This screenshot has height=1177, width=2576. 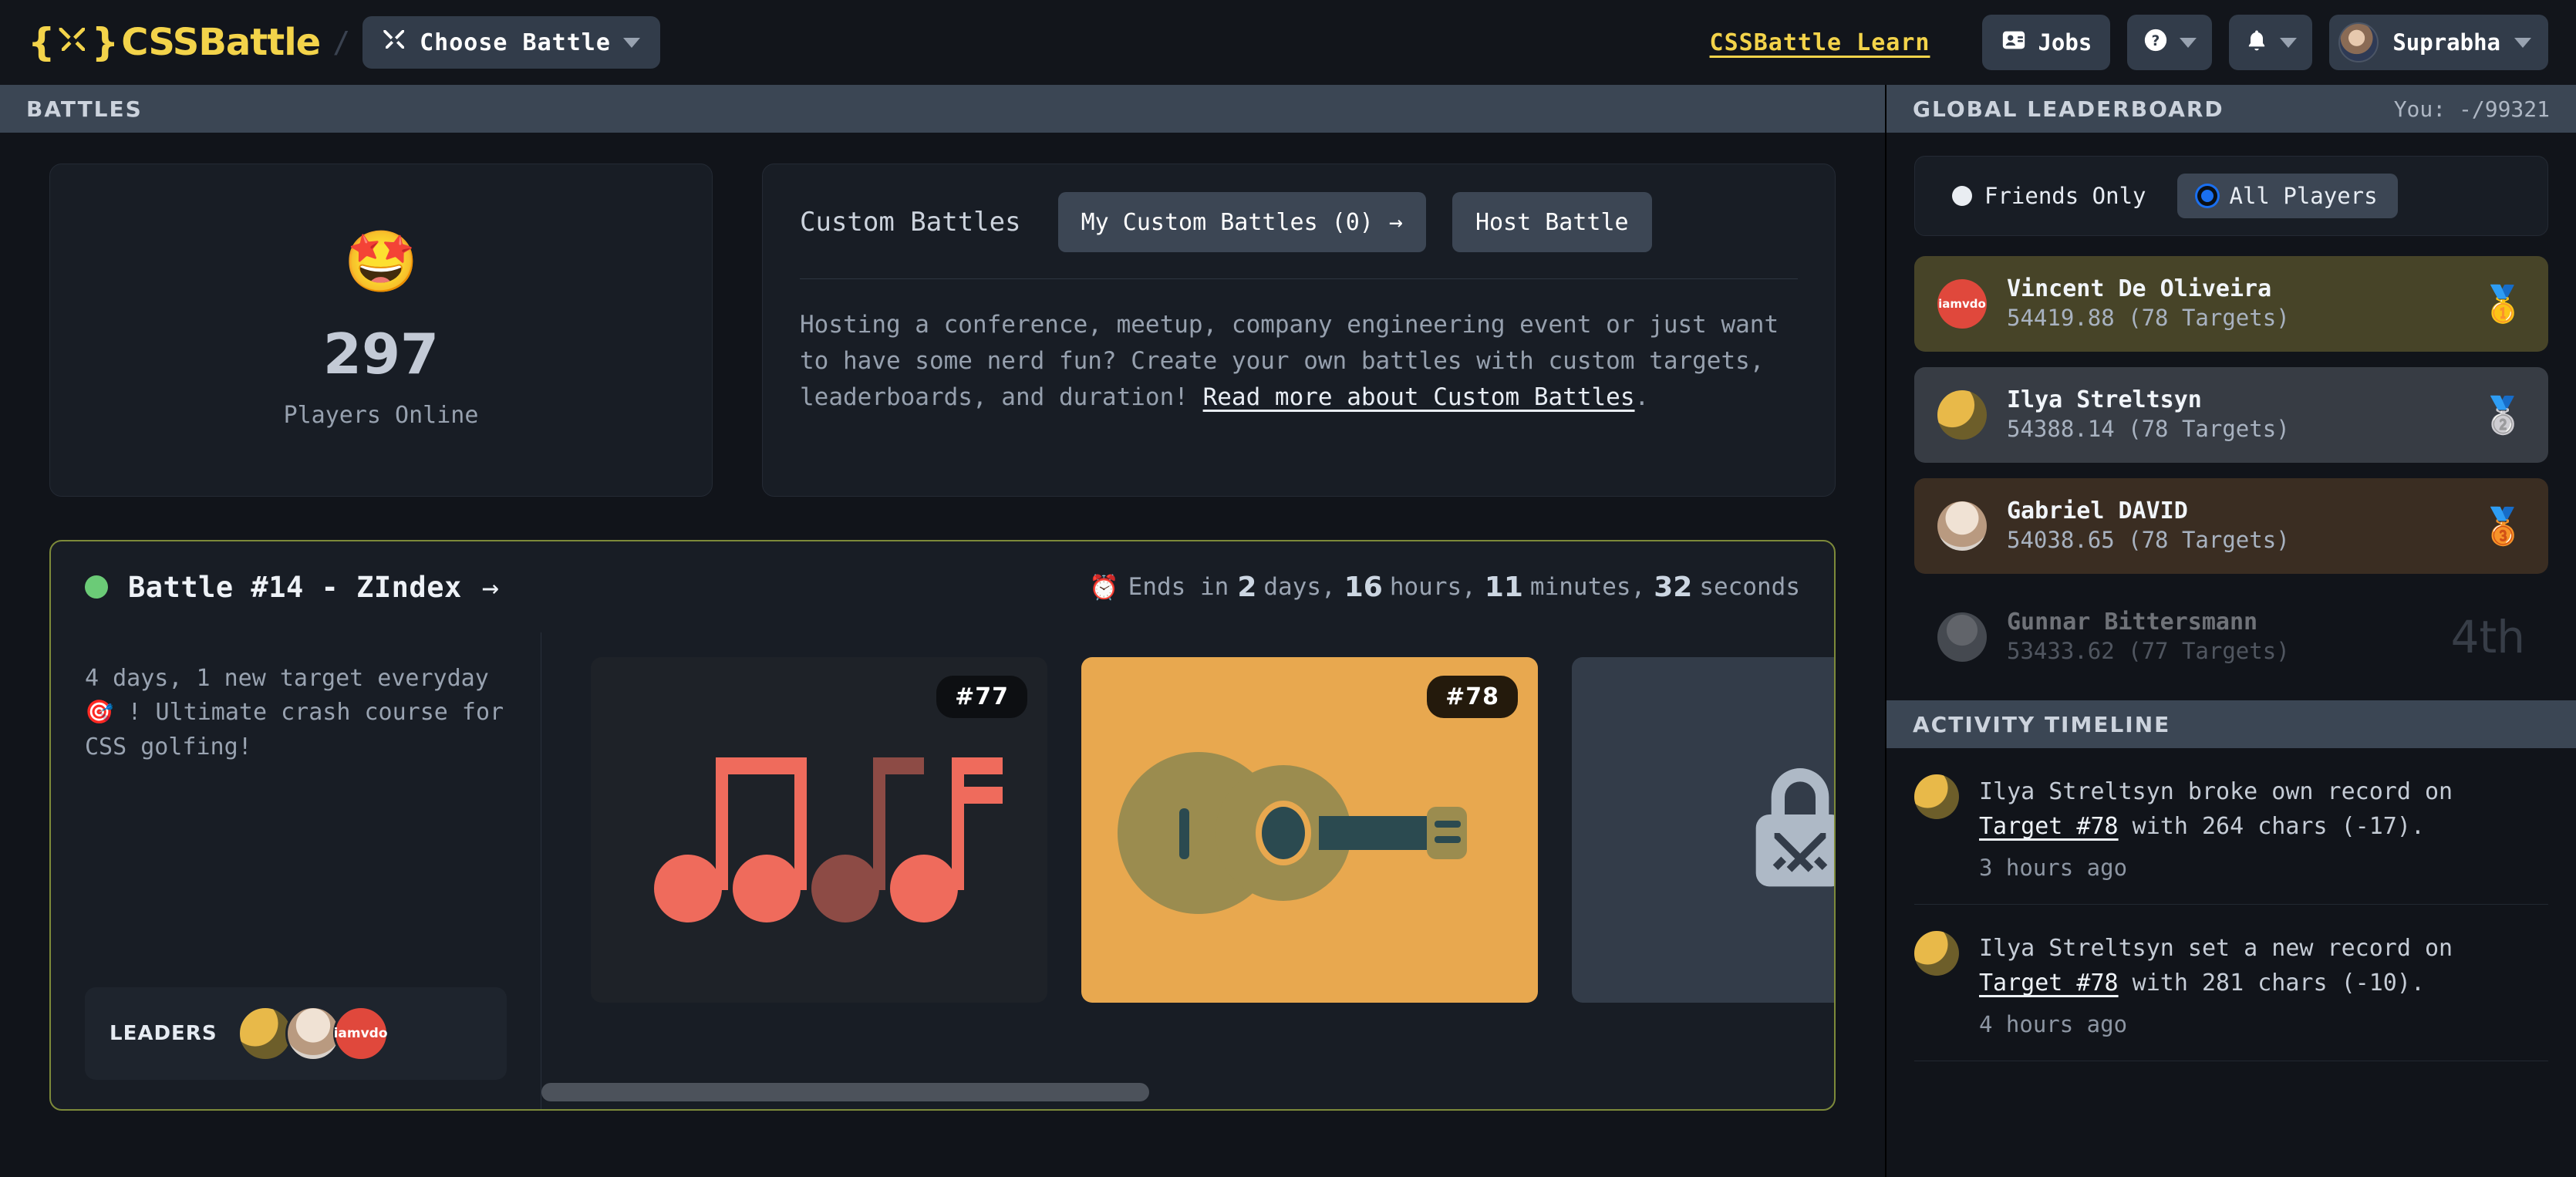 I want to click on host-battle-button: Host Battle, so click(x=1552, y=222).